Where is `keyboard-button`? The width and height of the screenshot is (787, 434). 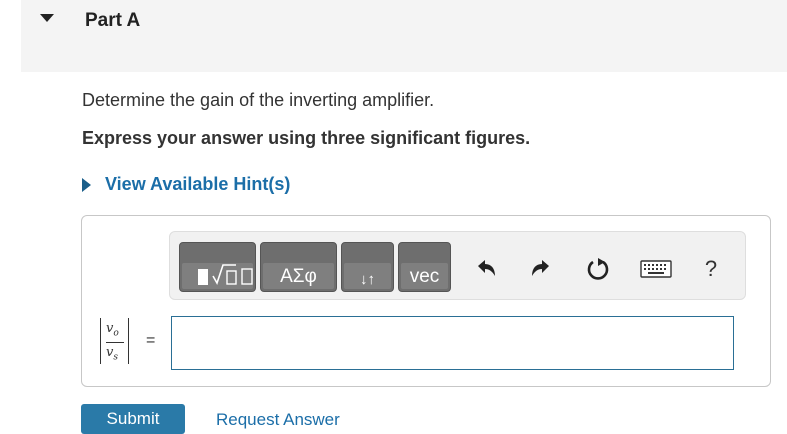 keyboard-button is located at coordinates (656, 269).